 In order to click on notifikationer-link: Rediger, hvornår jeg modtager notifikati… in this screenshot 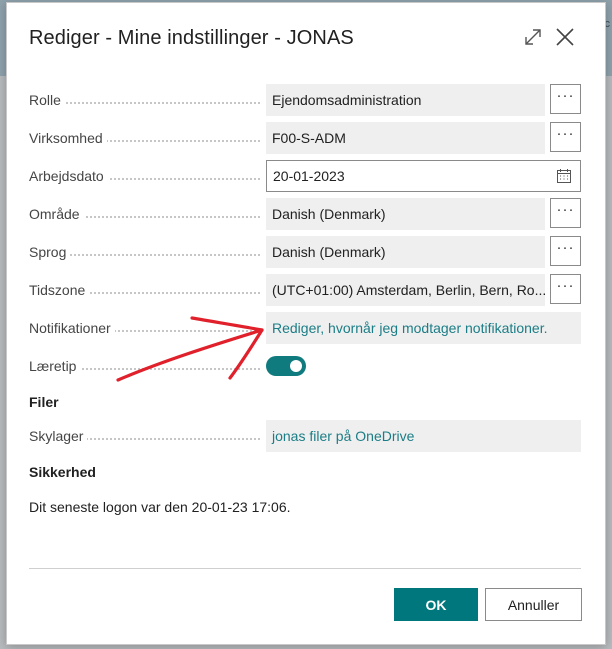, I will do `click(423, 328)`.